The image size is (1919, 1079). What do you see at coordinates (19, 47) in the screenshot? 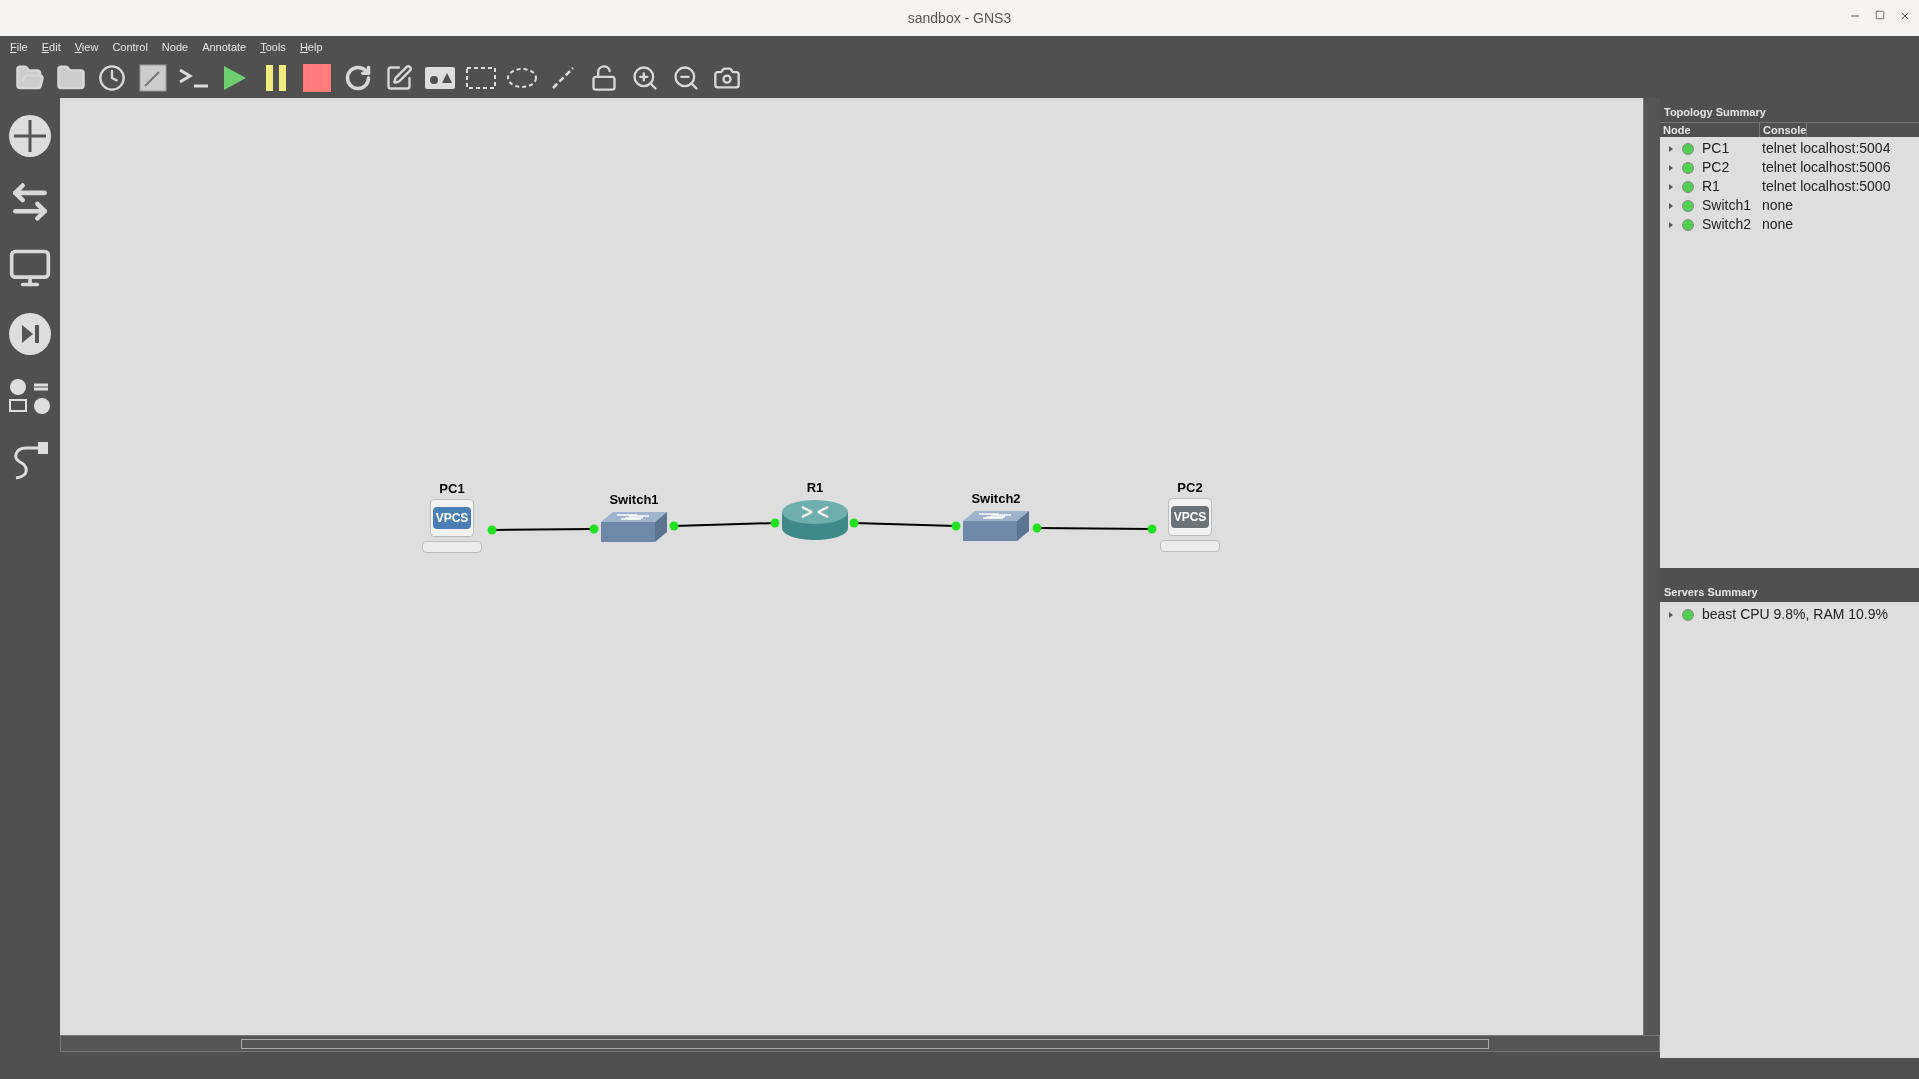
I see `menu-item: File` at bounding box center [19, 47].